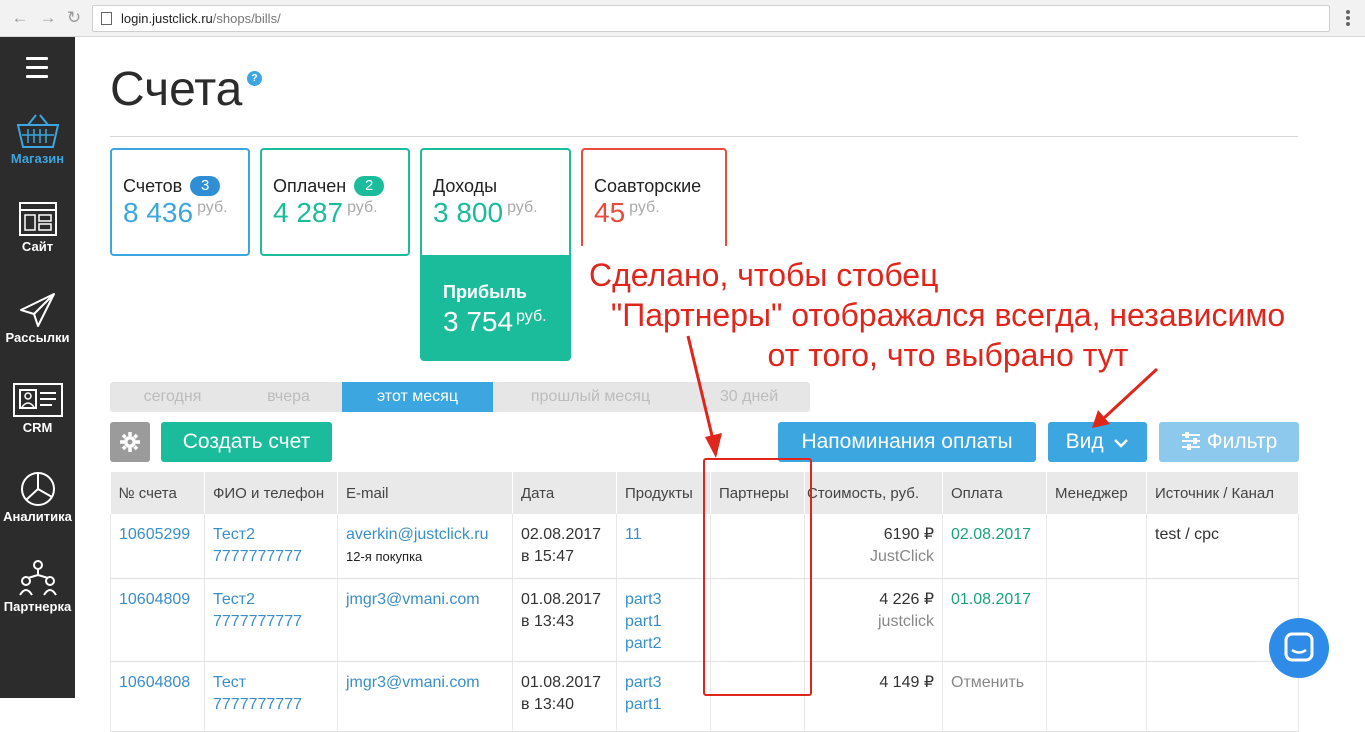 The height and width of the screenshot is (732, 1365). I want to click on bill-time: в 13:40, so click(547, 704).